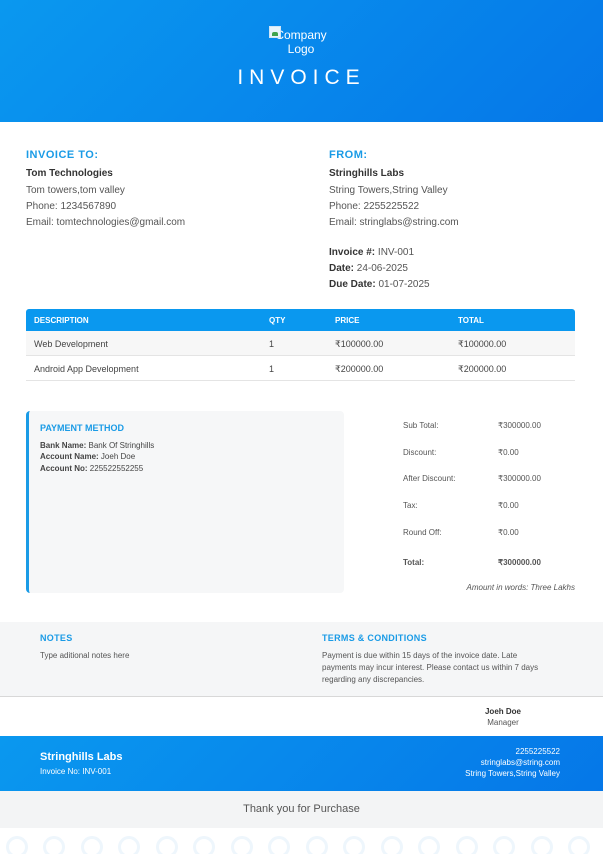  I want to click on invoice-date: Date: 24-06-2025, so click(368, 268).